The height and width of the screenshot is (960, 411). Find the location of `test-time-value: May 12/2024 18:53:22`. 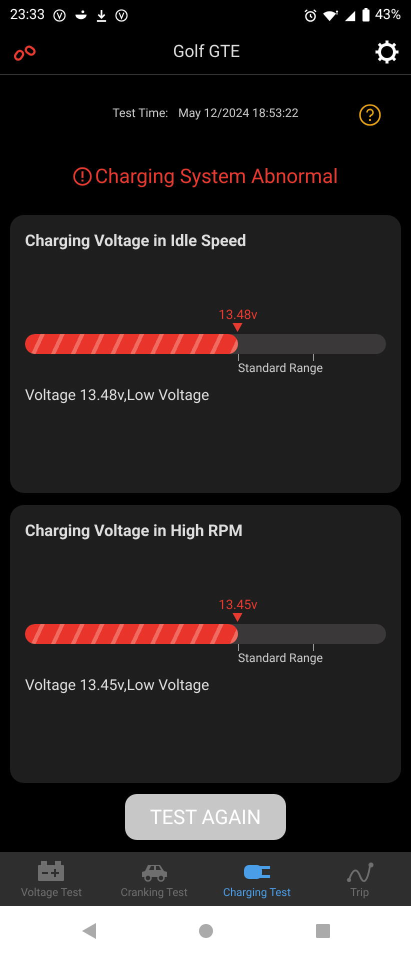

test-time-value: May 12/2024 18:53:22 is located at coordinates (238, 113).